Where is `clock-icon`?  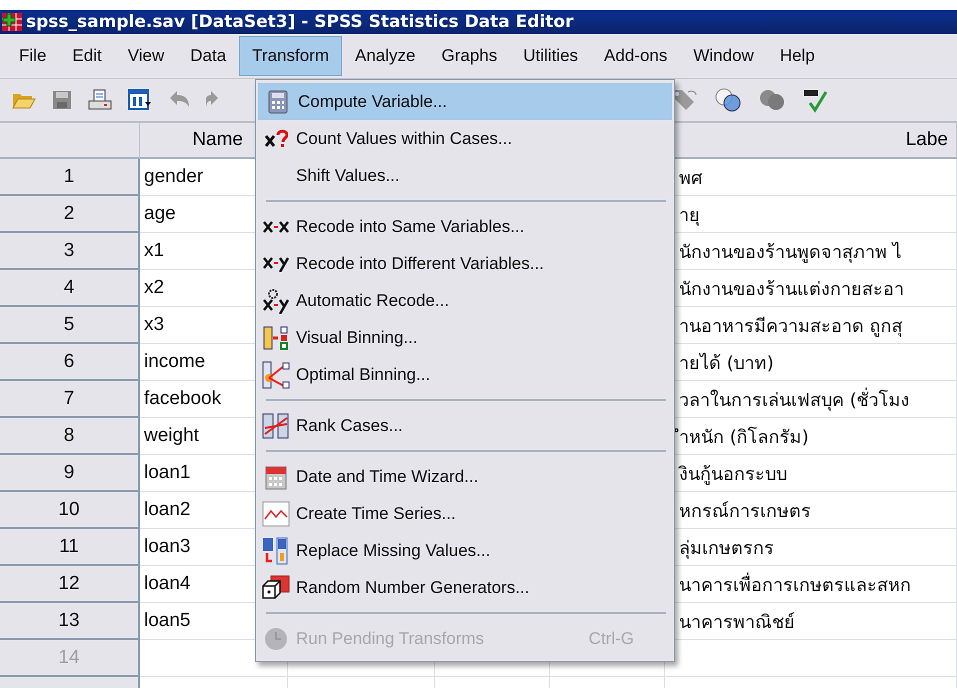 clock-icon is located at coordinates (276, 638).